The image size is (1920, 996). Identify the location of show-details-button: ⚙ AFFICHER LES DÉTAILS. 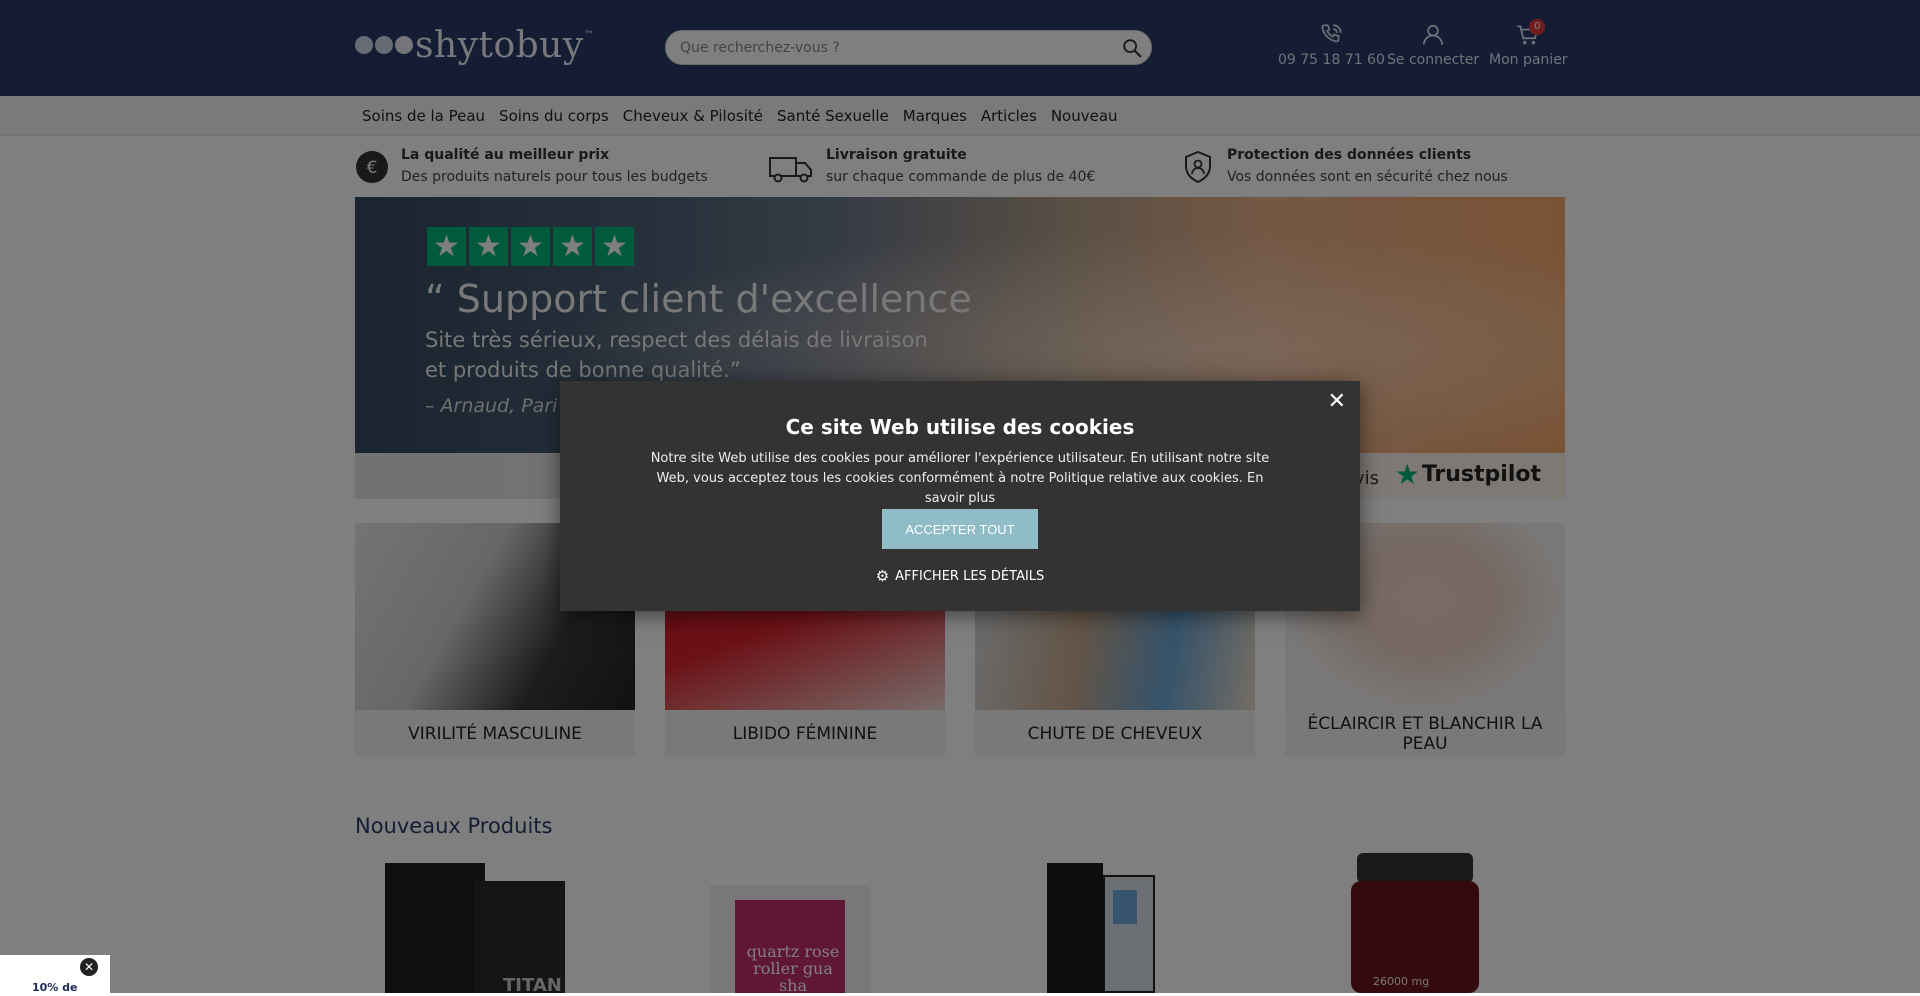
(960, 576).